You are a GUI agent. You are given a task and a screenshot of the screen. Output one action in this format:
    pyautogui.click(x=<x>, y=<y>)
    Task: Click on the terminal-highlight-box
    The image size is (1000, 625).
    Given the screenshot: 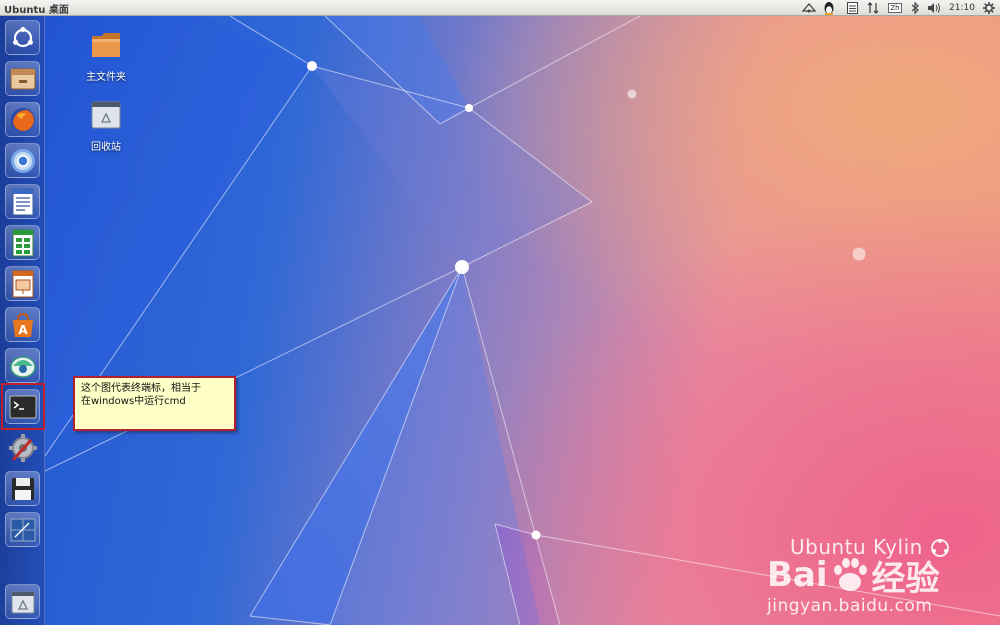 What is the action you would take?
    pyautogui.click(x=23, y=406)
    